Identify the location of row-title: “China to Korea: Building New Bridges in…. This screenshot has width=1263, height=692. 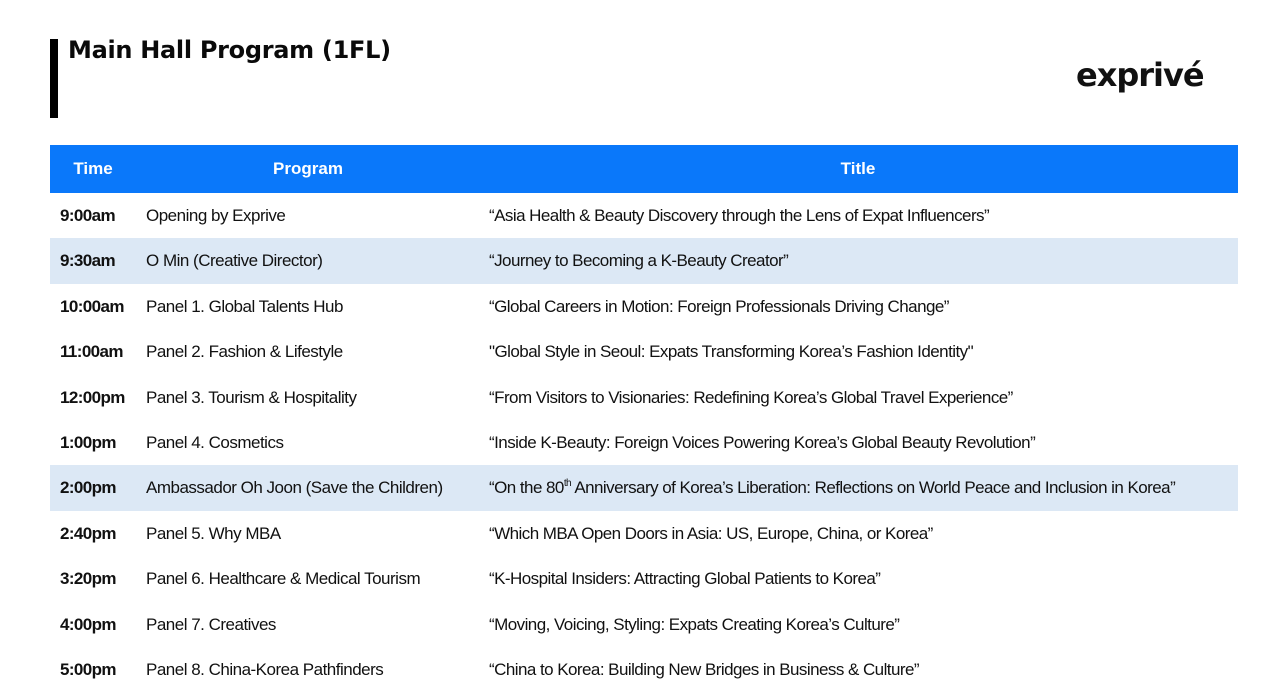
(704, 669).